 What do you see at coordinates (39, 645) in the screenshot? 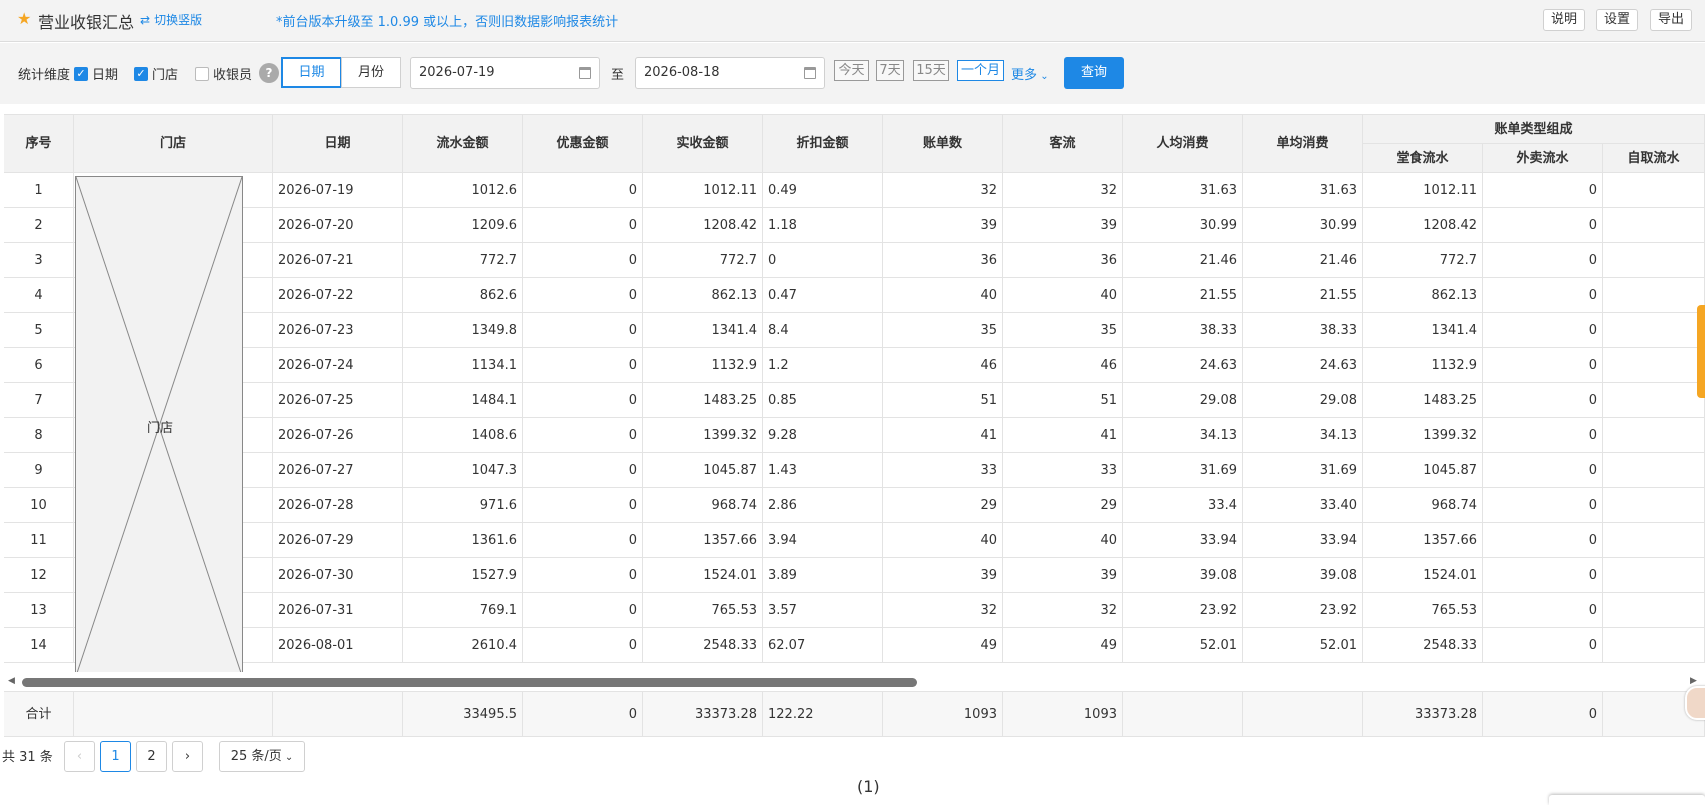
I see `cell-seq: 14` at bounding box center [39, 645].